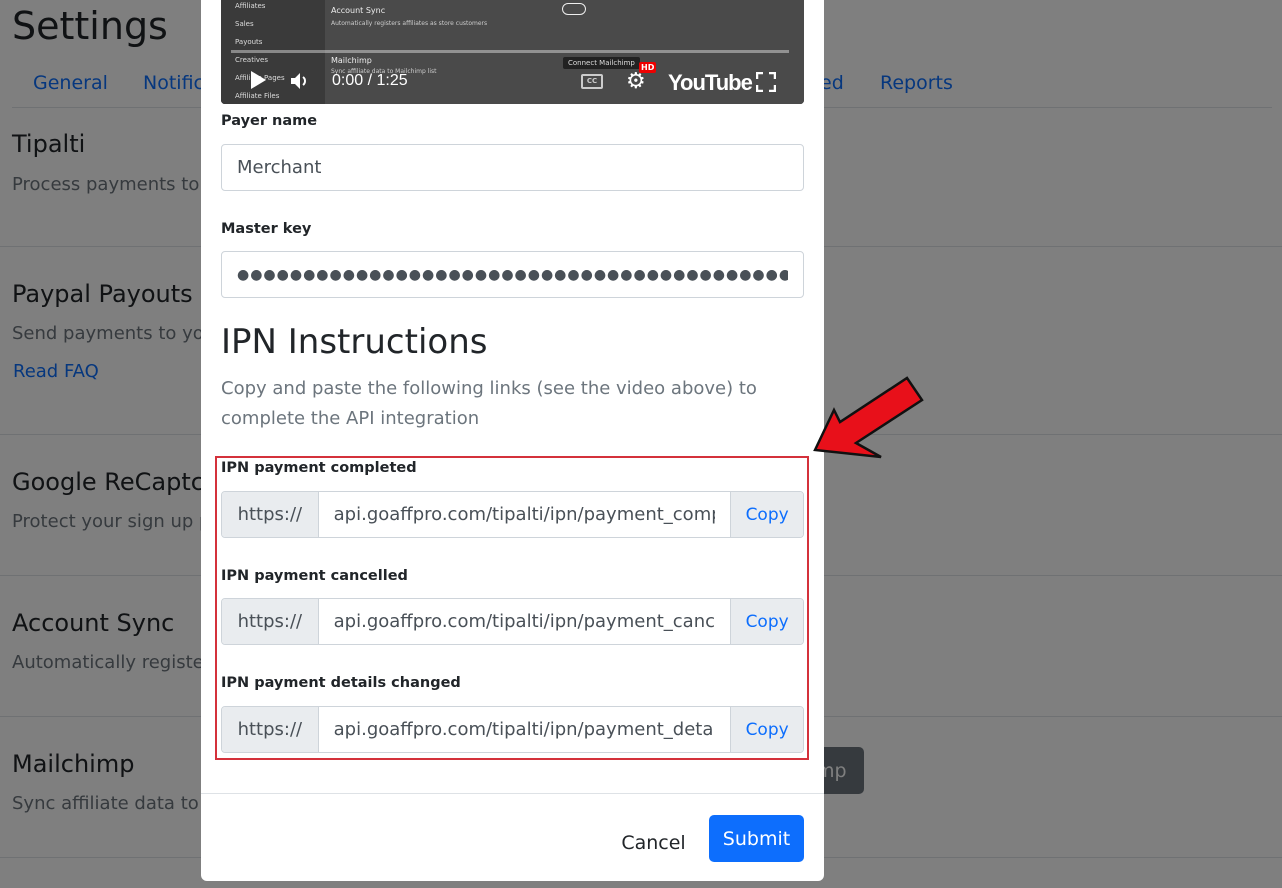 The height and width of the screenshot is (888, 1282). What do you see at coordinates (319, 468) in the screenshot?
I see `ipn-payment-completed-label: IPN payment completed` at bounding box center [319, 468].